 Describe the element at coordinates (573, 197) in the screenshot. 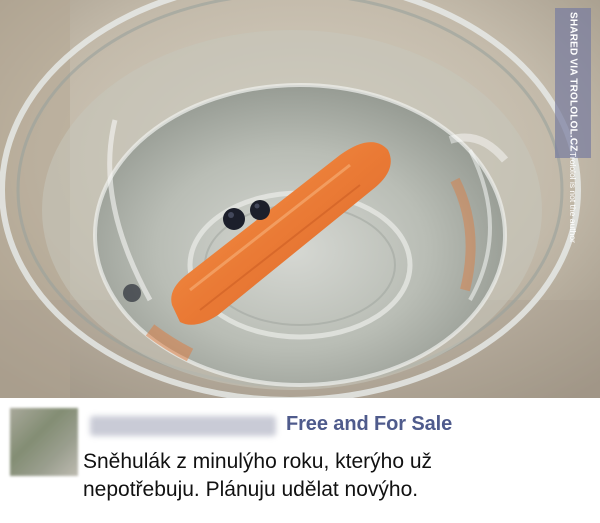

I see `watermark-subtext: Trololol is not the author` at that location.